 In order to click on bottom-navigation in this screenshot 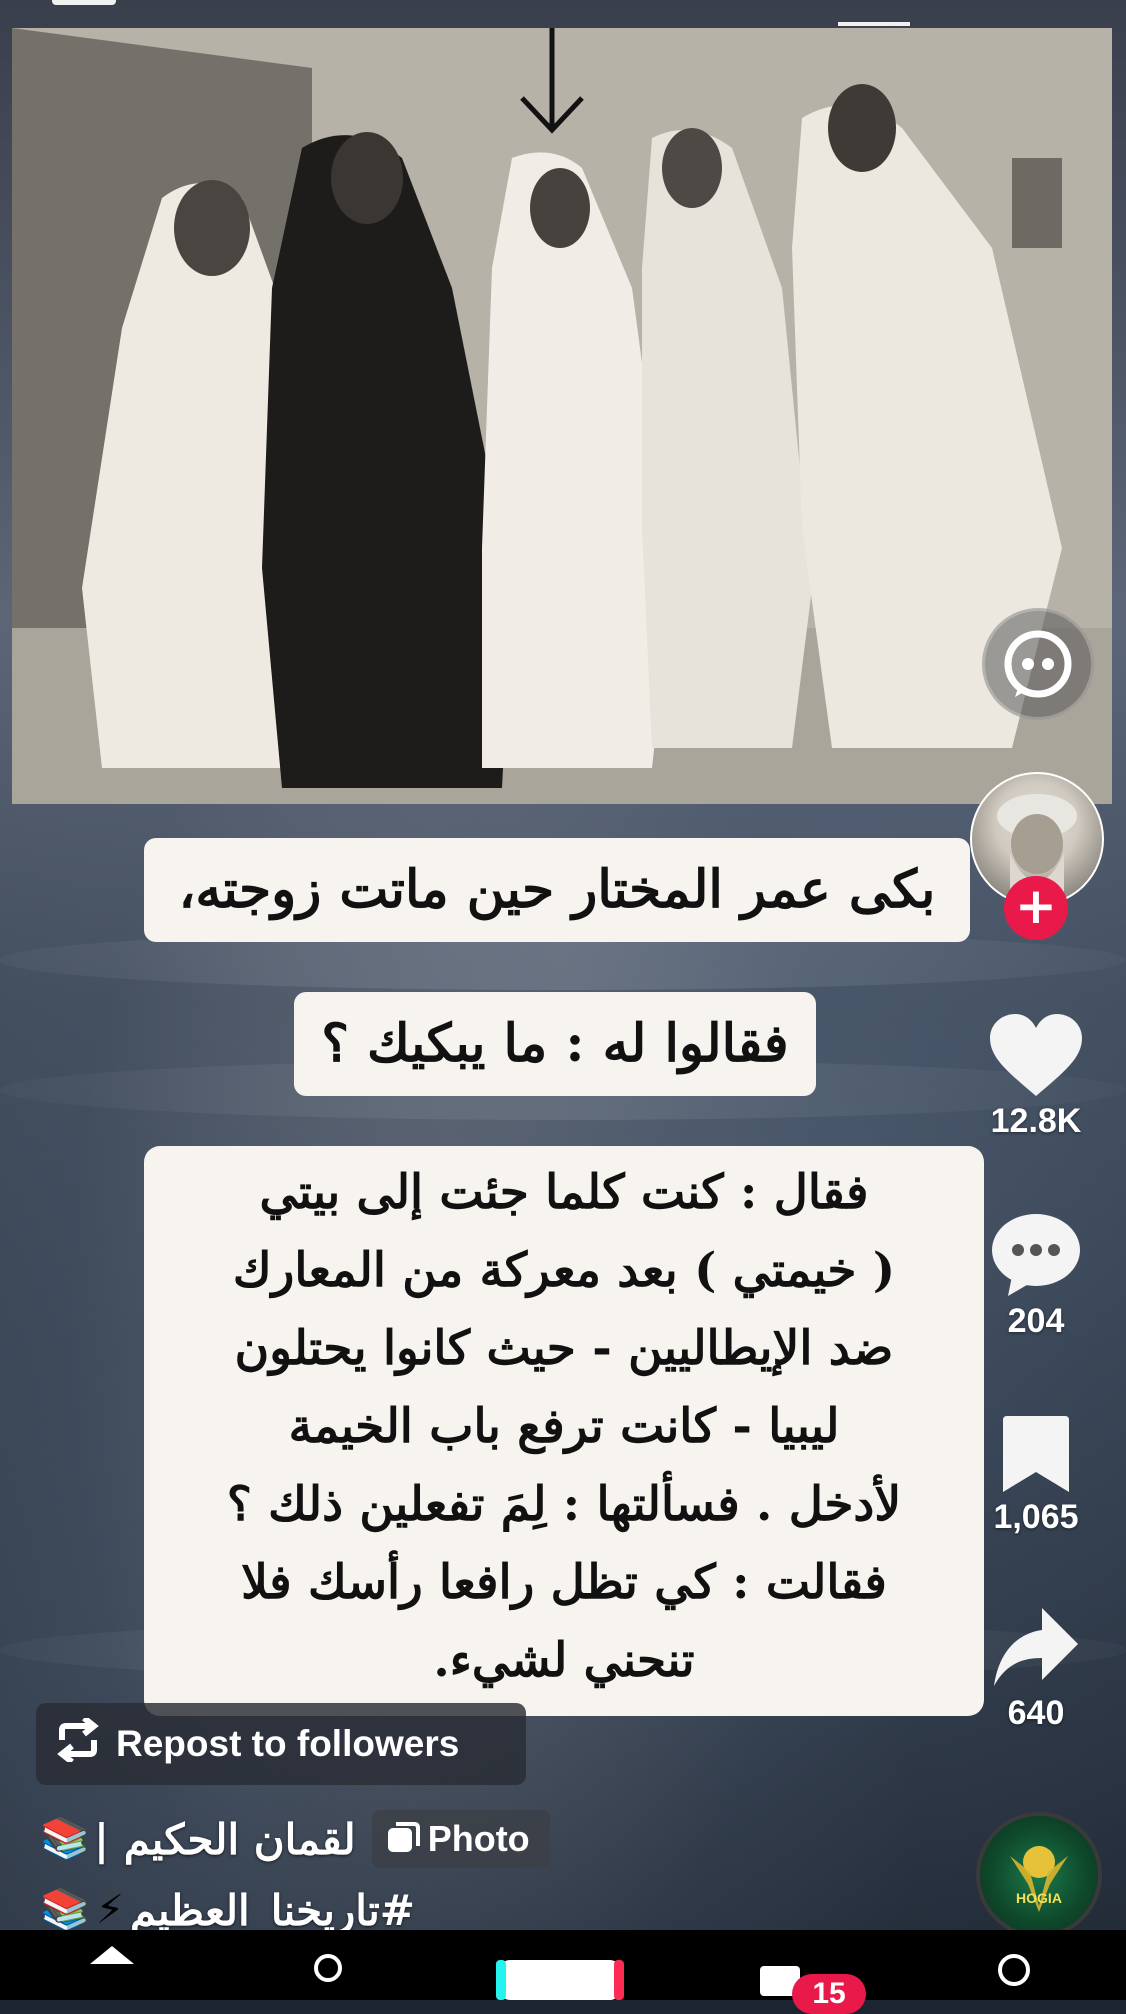, I will do `click(563, 1965)`.